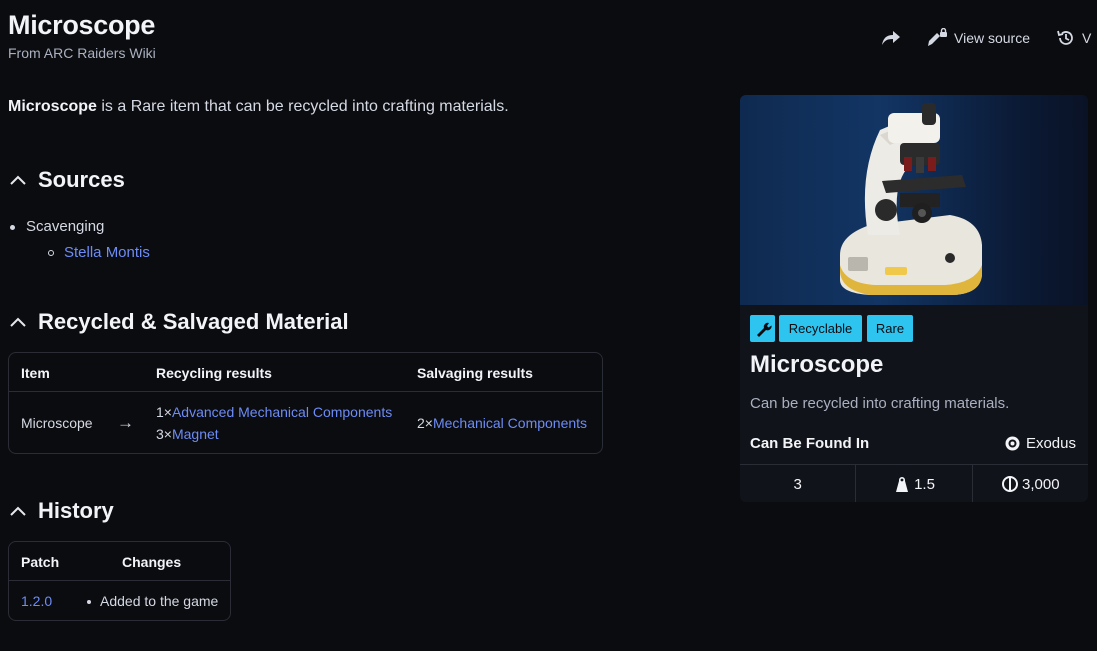  I want to click on qty: 3×, so click(164, 434).